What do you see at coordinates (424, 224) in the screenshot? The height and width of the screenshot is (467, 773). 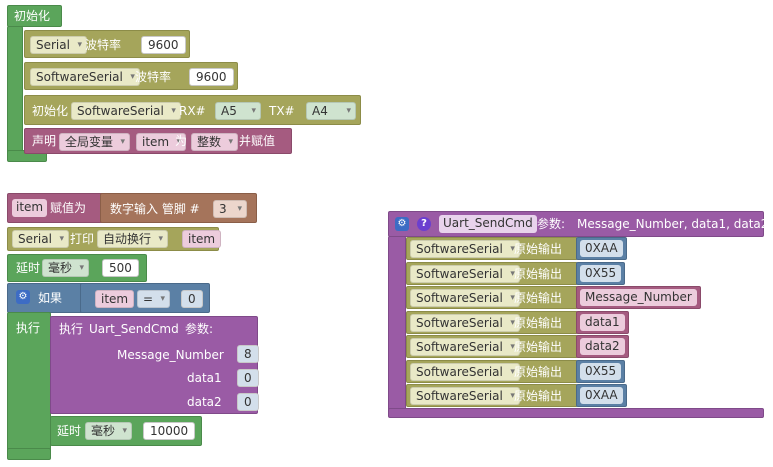 I see `help-icon: ?` at bounding box center [424, 224].